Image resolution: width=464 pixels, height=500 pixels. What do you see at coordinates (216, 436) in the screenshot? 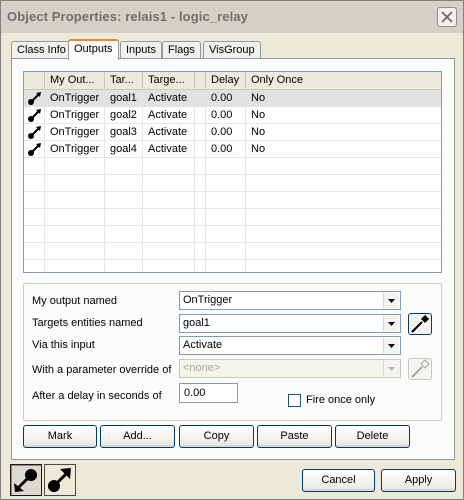
I see `copy-button: Copy` at bounding box center [216, 436].